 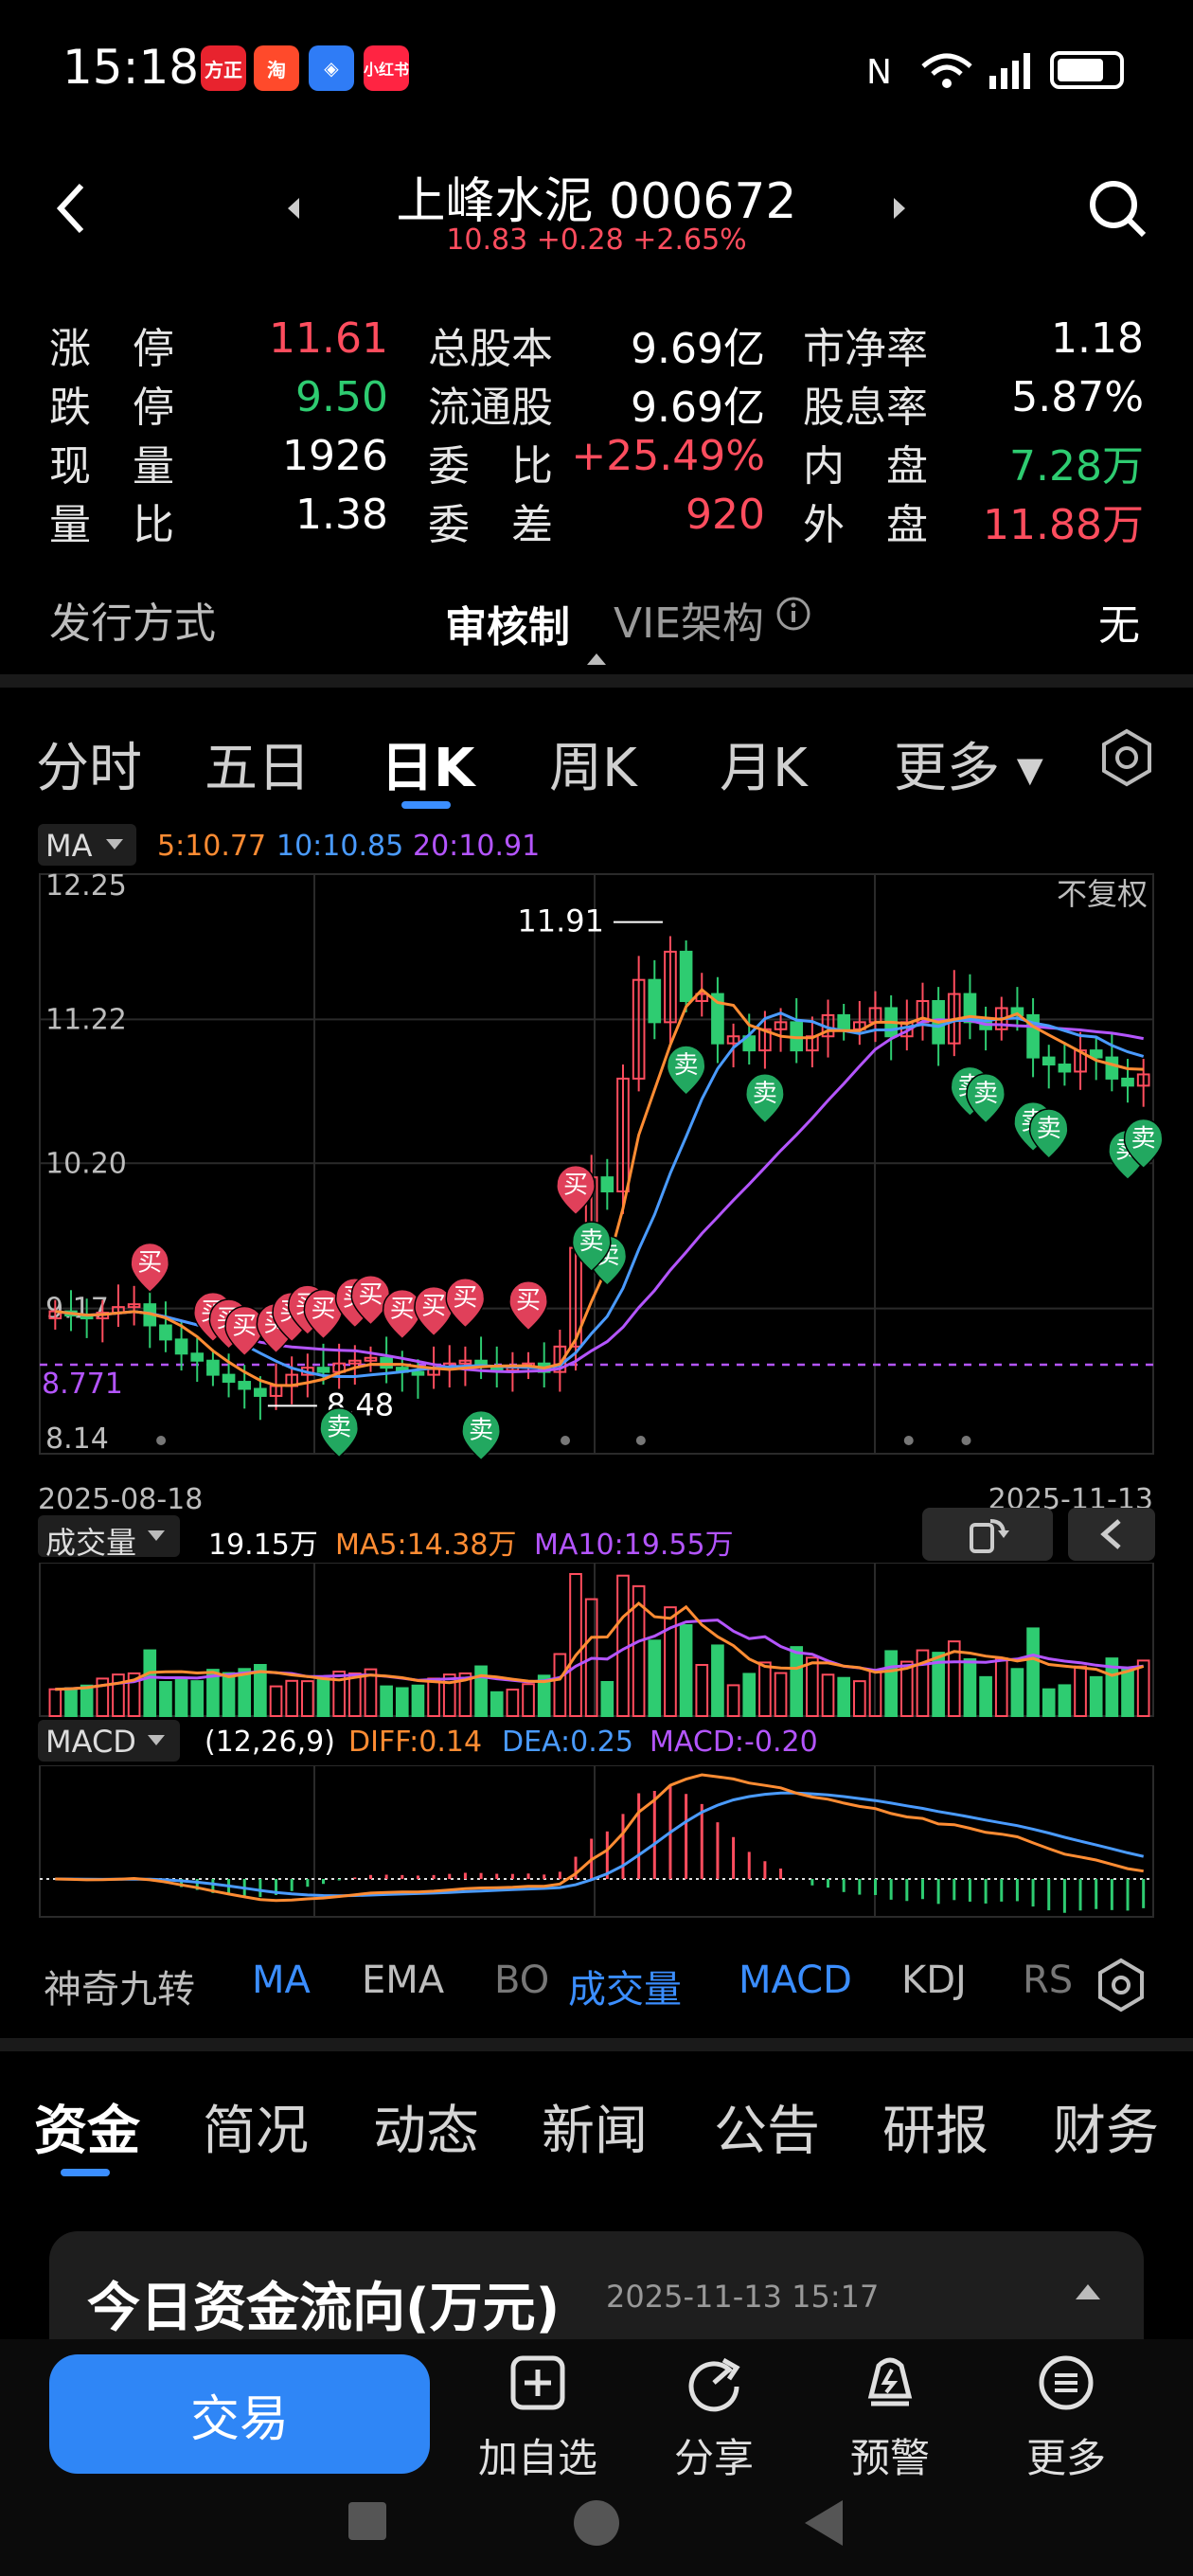 I want to click on chevron-left-icon, so click(x=1110, y=1534).